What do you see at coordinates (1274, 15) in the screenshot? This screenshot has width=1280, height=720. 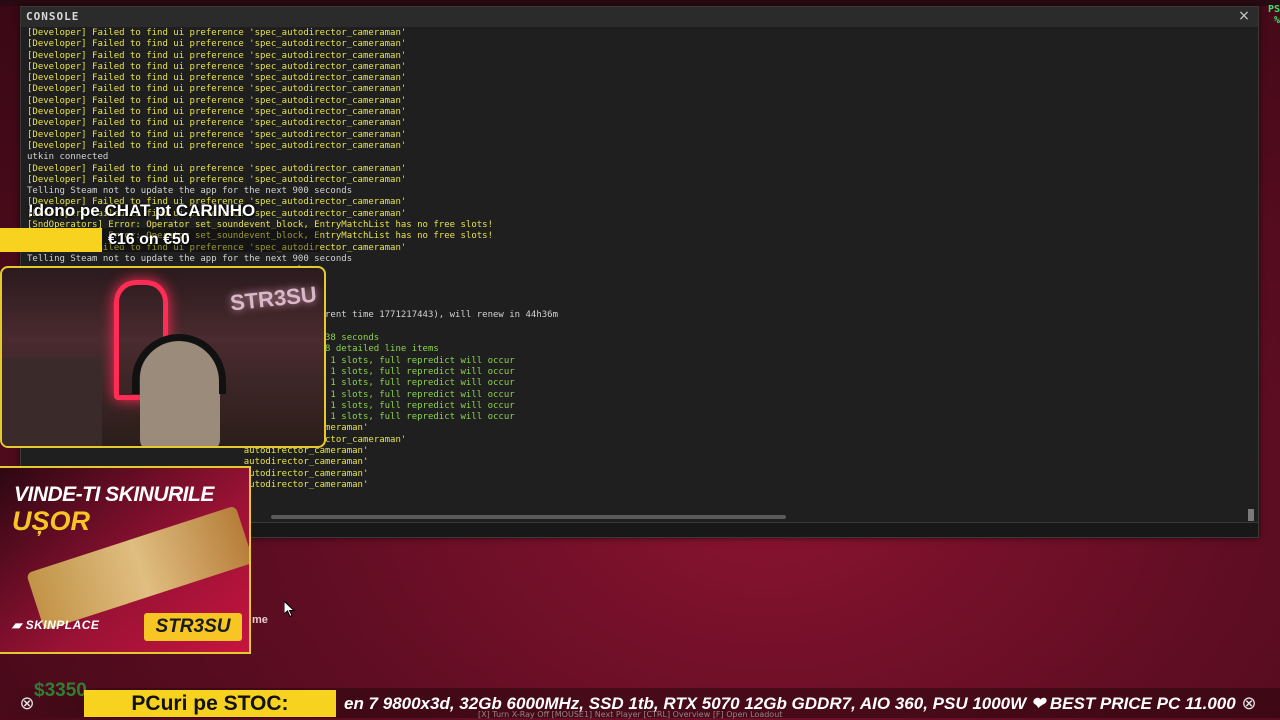 I see `fps-readout: PS %` at bounding box center [1274, 15].